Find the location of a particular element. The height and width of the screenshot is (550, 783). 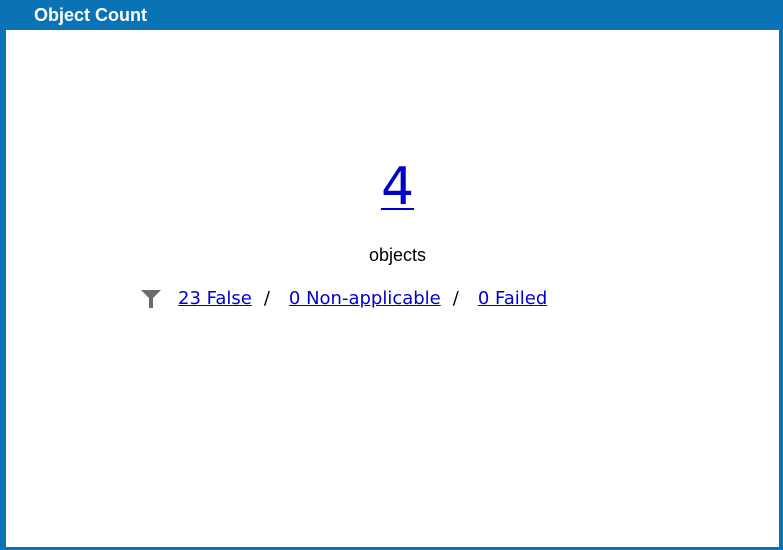

panel-title: Object Count is located at coordinates (90, 15).